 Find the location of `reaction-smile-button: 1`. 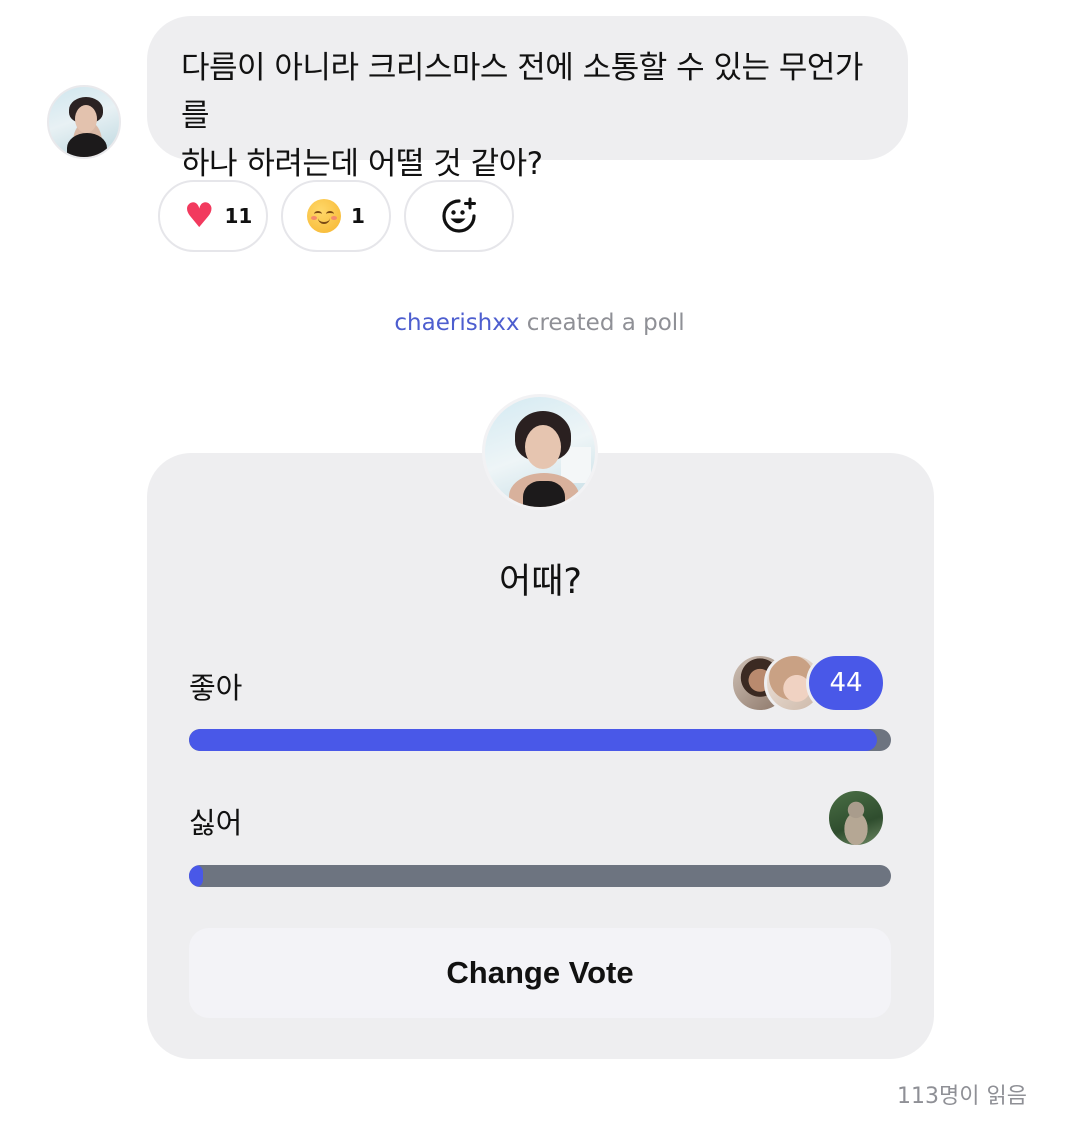

reaction-smile-button: 1 is located at coordinates (336, 216).